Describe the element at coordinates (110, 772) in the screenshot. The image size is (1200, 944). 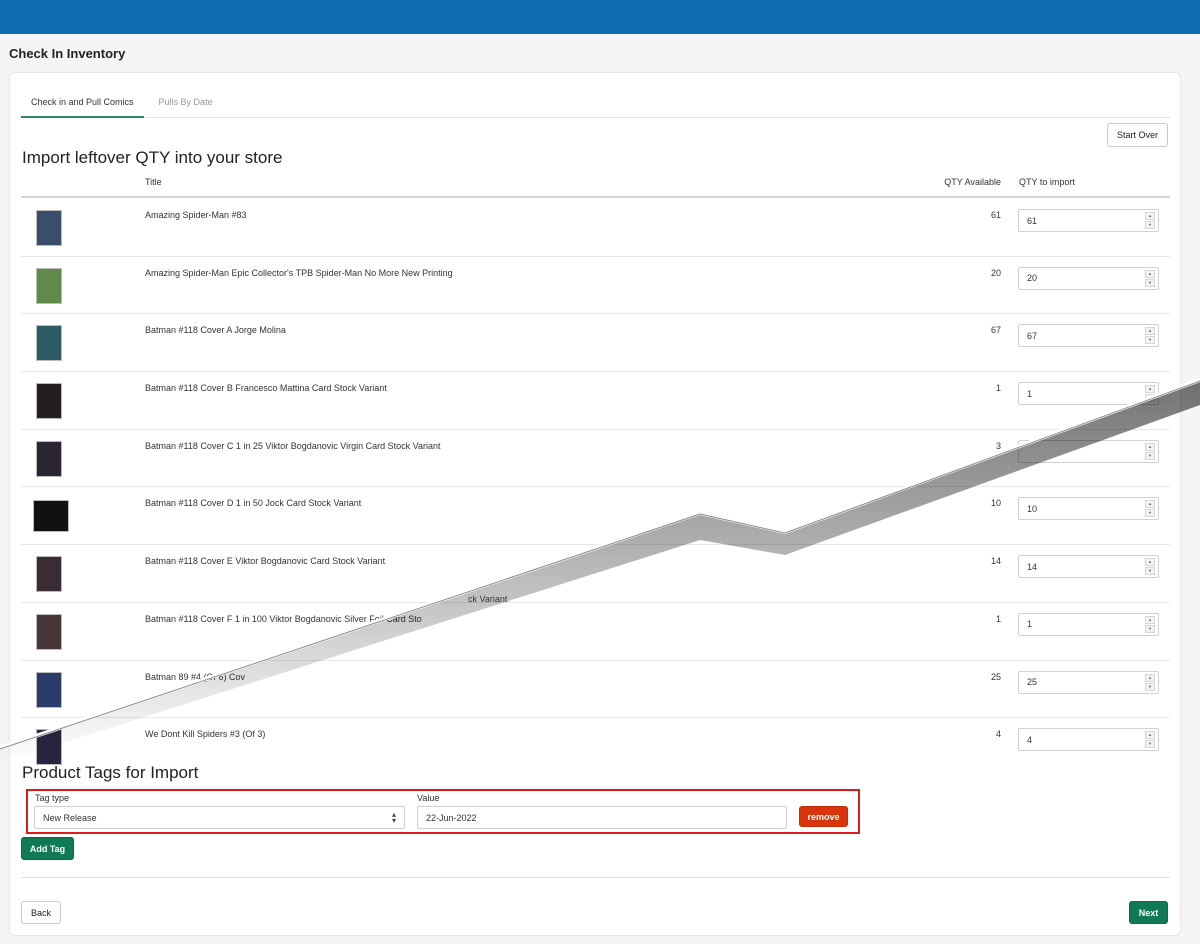
I see `tags-section-title: Product Tags for Import` at that location.